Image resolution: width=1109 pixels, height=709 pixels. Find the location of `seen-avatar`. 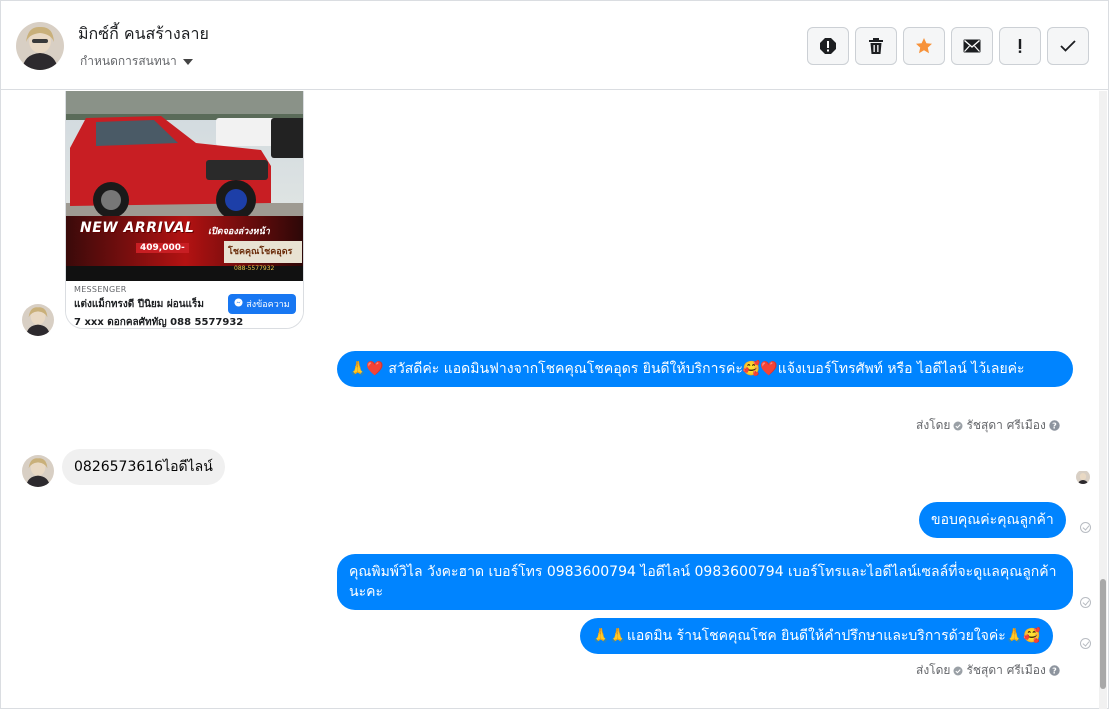

seen-avatar is located at coordinates (1083, 477).